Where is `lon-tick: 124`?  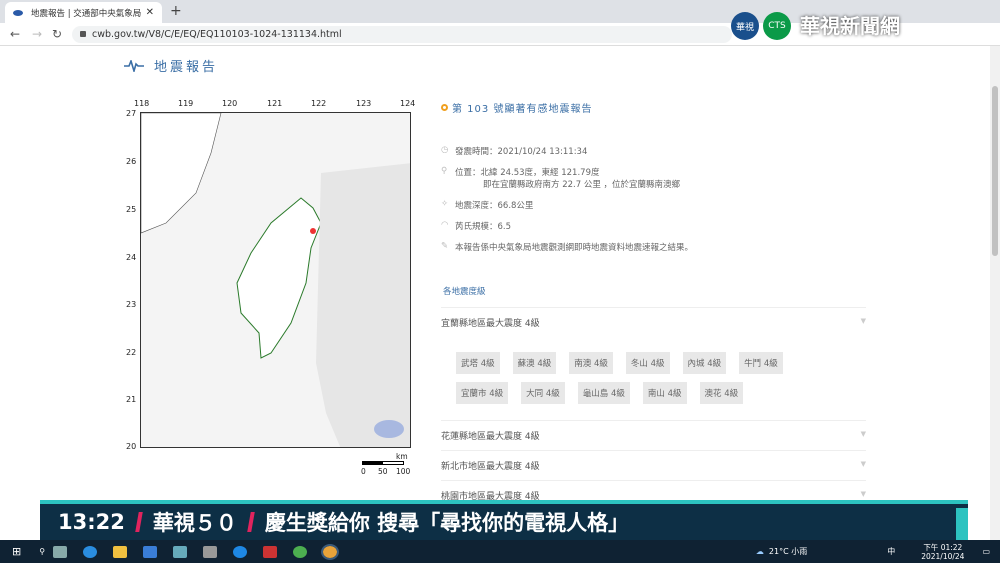 lon-tick: 124 is located at coordinates (408, 103).